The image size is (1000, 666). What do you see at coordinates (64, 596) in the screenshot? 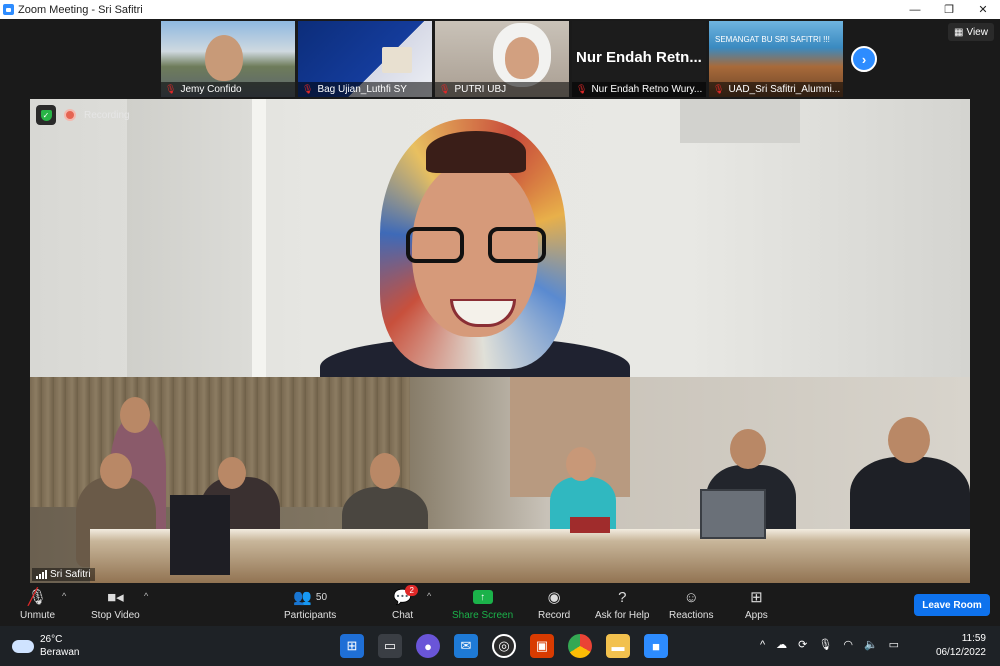
I see `audio-options-chevron-icon: ^` at bounding box center [64, 596].